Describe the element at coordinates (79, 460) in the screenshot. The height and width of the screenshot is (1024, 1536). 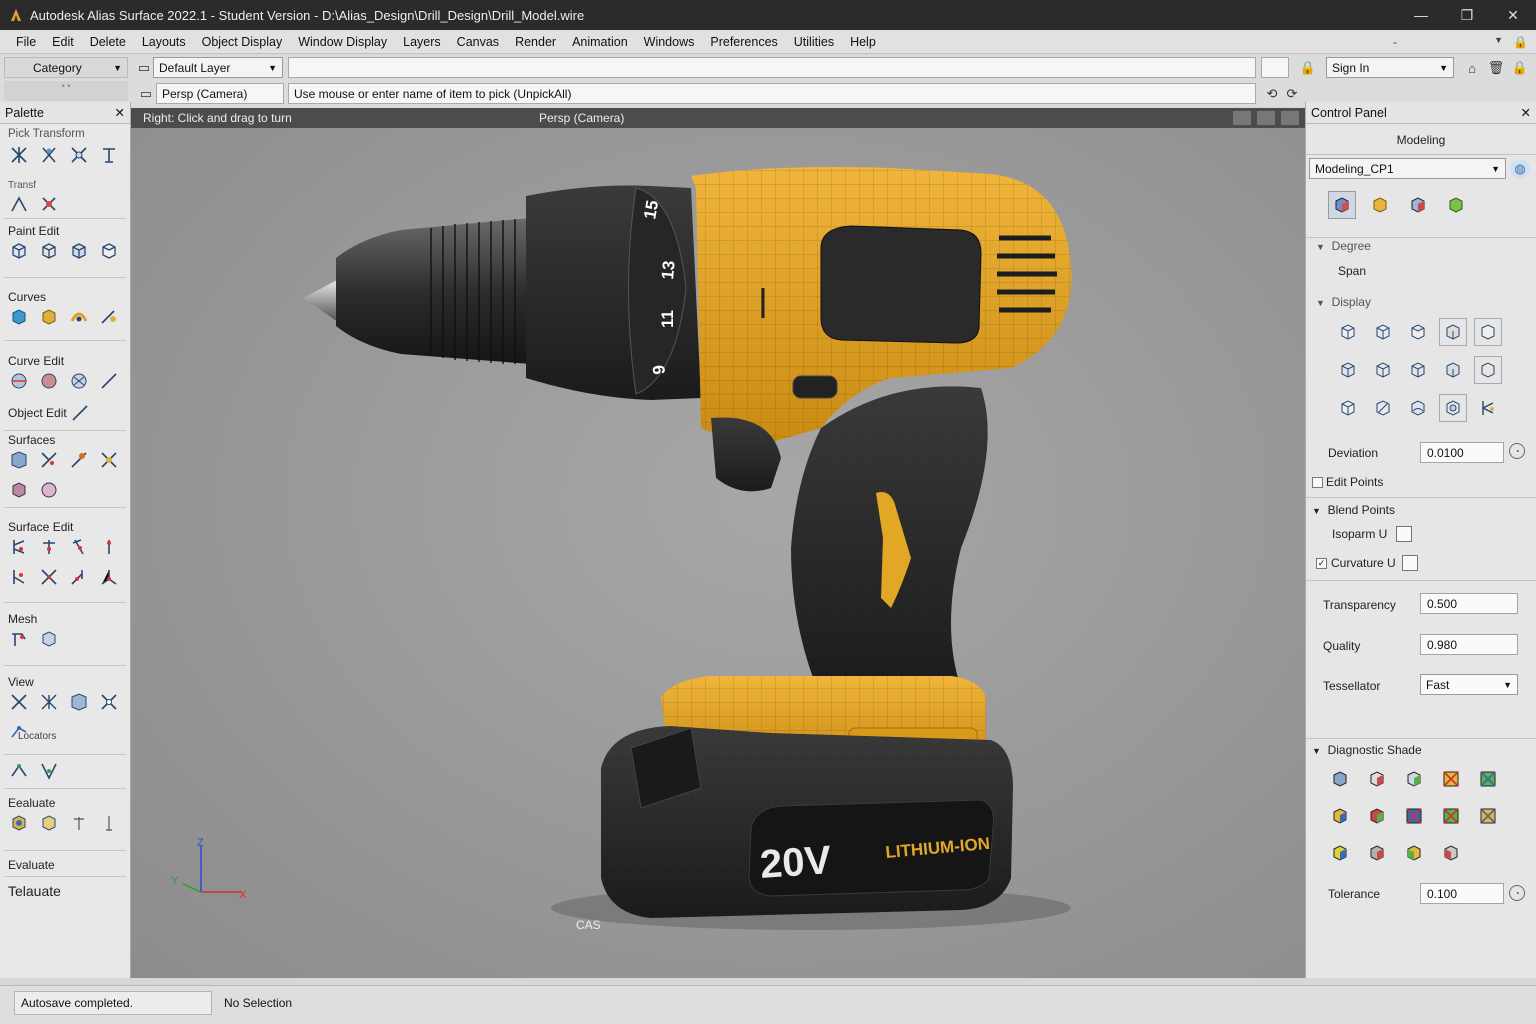
I see `surface-rail-icon` at that location.